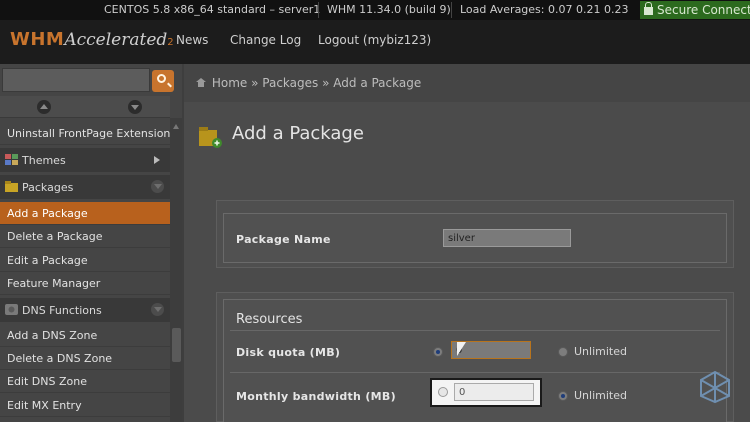 The height and width of the screenshot is (422, 750). I want to click on sidebar-item-edit-dns-zone: Edit DNS Zone, so click(85, 381).